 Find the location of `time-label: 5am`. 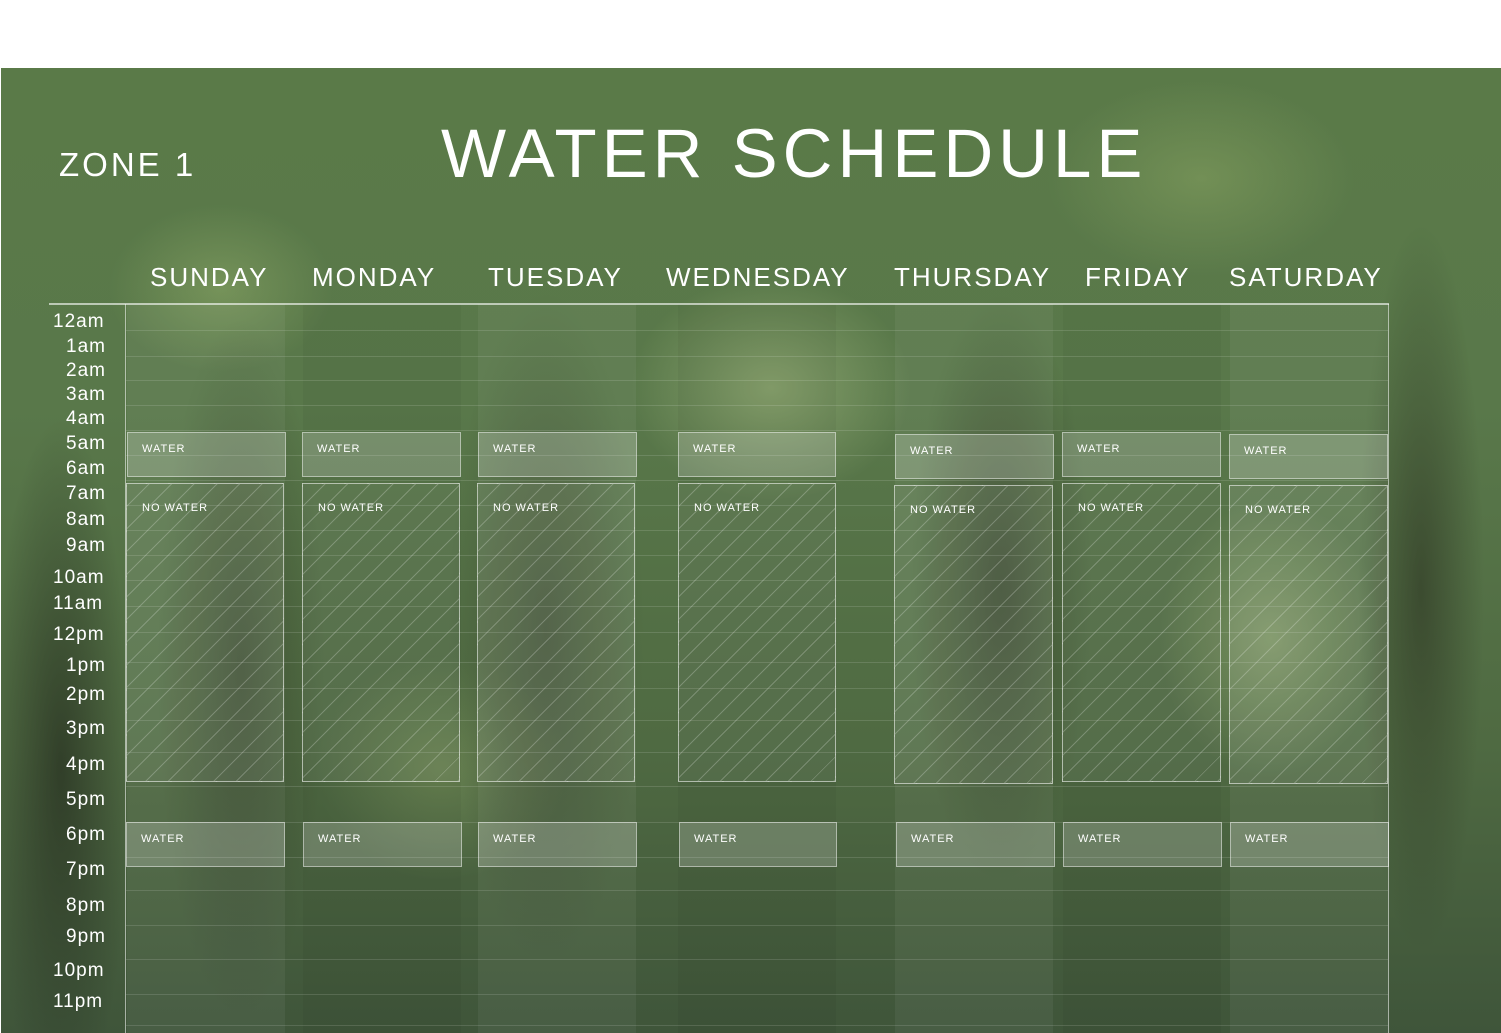

time-label: 5am is located at coordinates (86, 443).